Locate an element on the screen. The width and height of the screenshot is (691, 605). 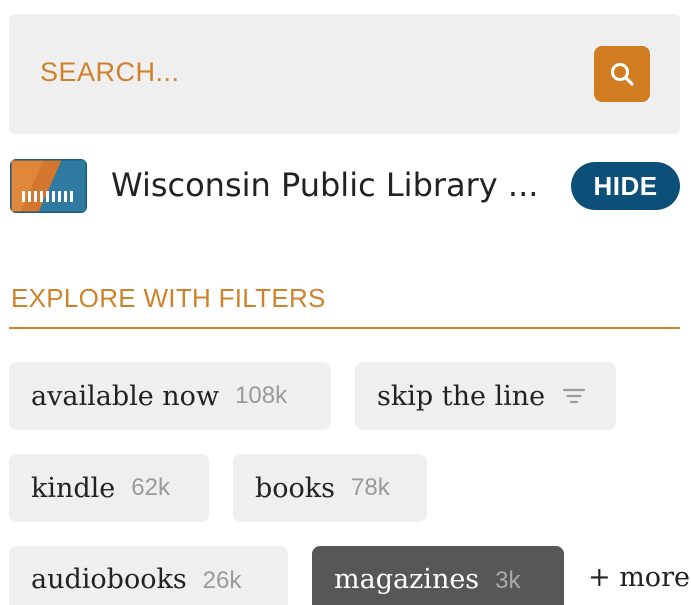
chip-label: available now is located at coordinates (125, 396).